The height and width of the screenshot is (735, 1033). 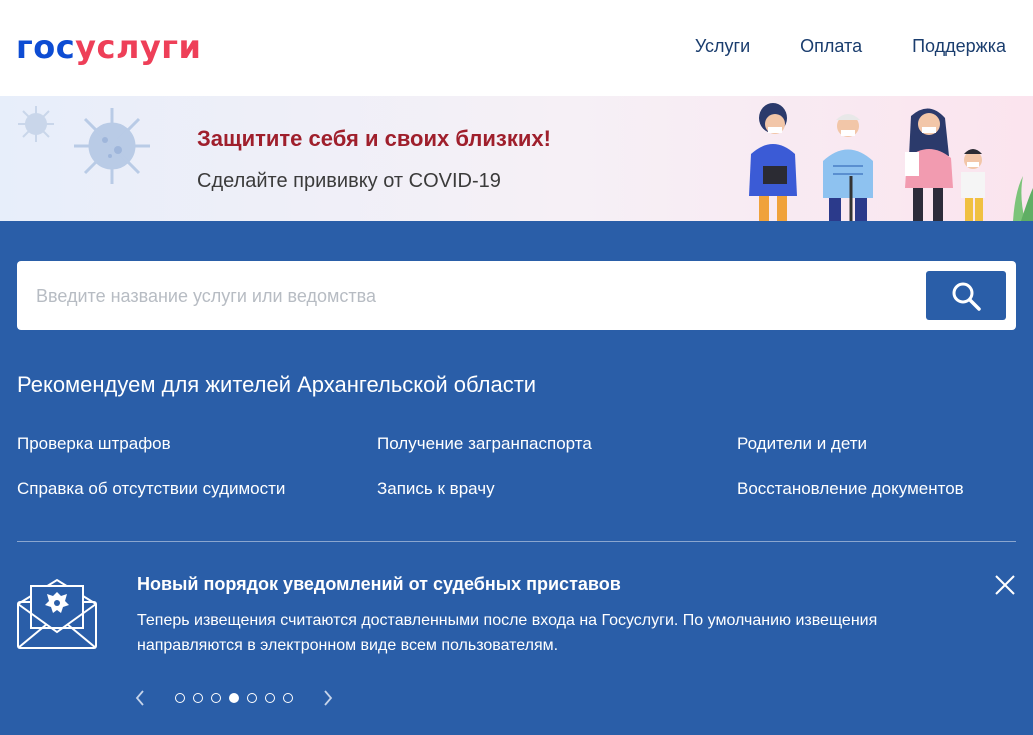 I want to click on link-doctor-appointment: Запись к врачу, so click(x=436, y=489).